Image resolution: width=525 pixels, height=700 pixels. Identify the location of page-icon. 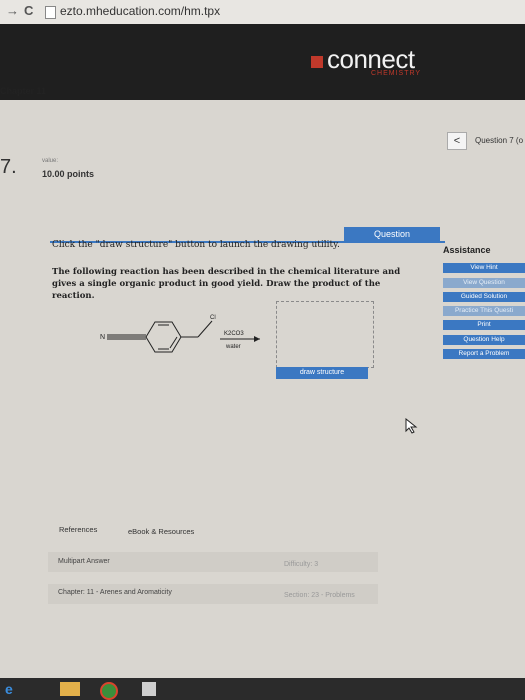
(50, 12).